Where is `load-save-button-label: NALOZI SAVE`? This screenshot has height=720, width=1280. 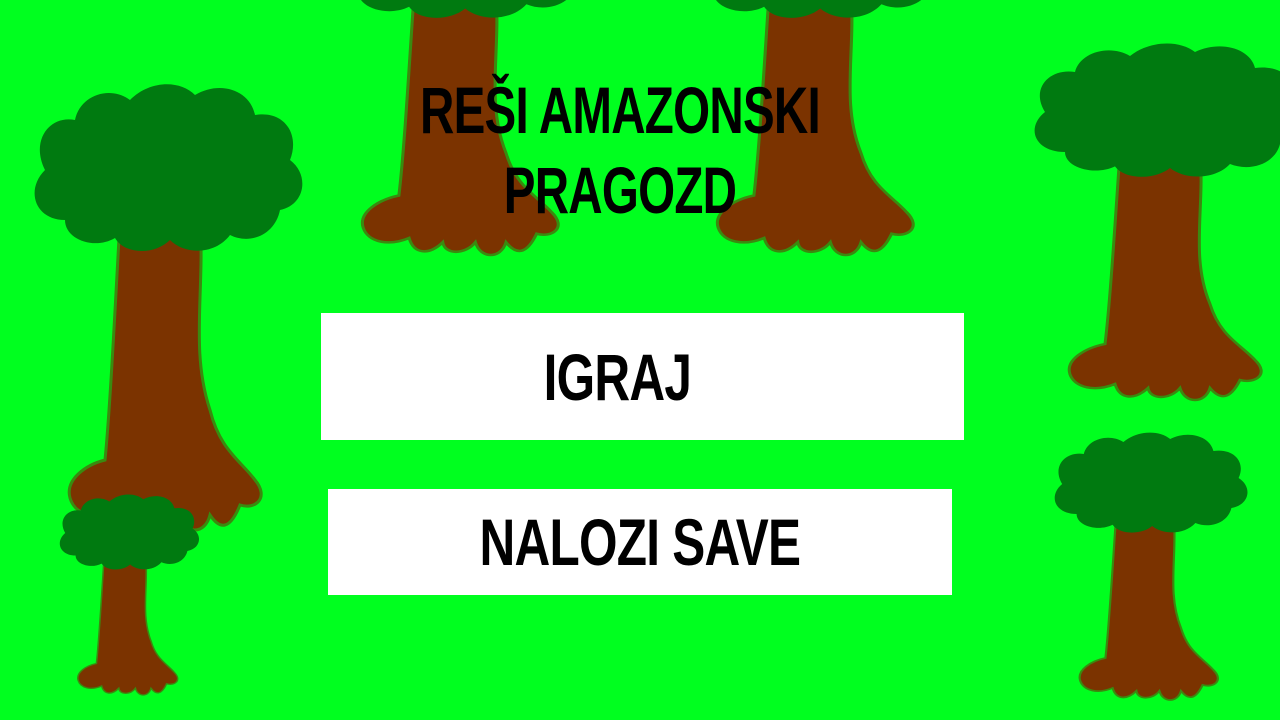
load-save-button-label: NALOZI SAVE is located at coordinates (640, 542).